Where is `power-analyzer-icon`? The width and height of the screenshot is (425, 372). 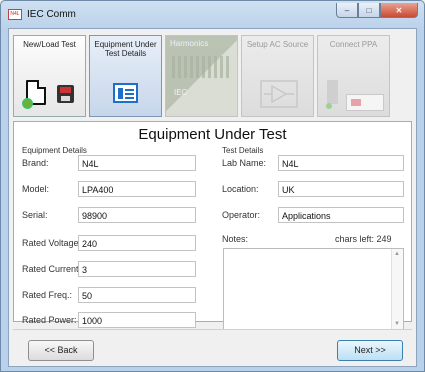 power-analyzer-icon is located at coordinates (365, 102).